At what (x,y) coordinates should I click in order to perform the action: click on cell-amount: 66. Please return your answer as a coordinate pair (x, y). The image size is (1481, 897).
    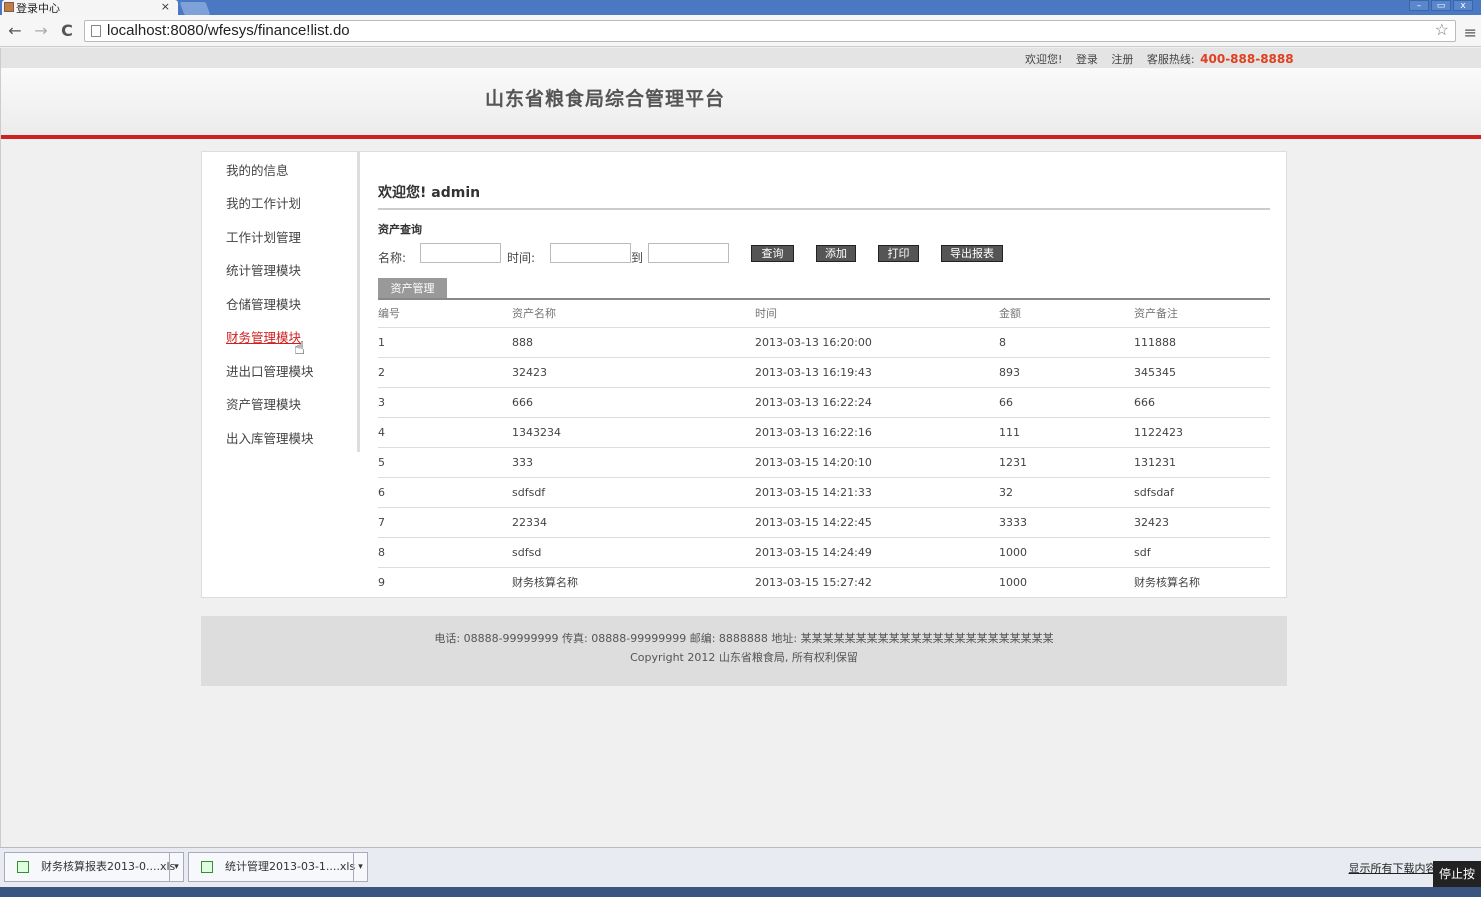
    Looking at the image, I should click on (1006, 402).